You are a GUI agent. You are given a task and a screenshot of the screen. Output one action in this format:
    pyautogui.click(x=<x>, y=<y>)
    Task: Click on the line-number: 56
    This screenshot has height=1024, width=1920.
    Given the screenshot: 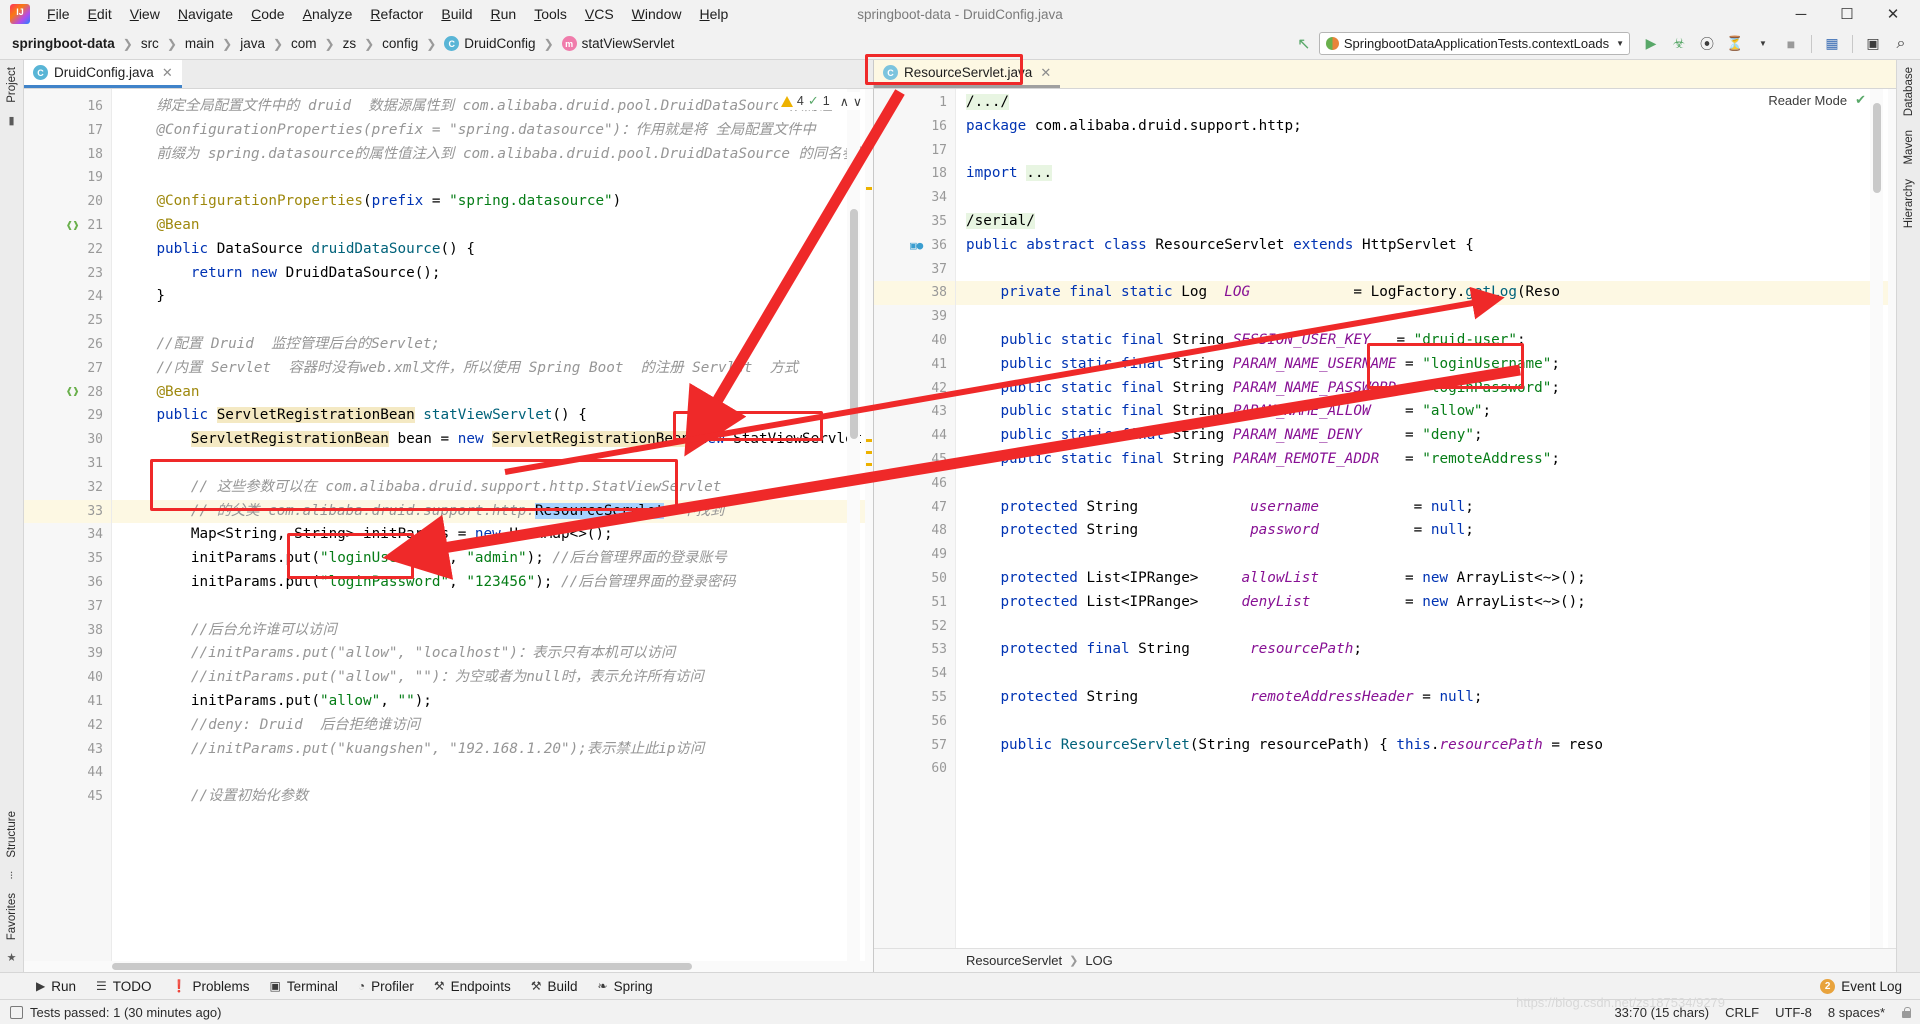 What is the action you would take?
    pyautogui.click(x=914, y=722)
    